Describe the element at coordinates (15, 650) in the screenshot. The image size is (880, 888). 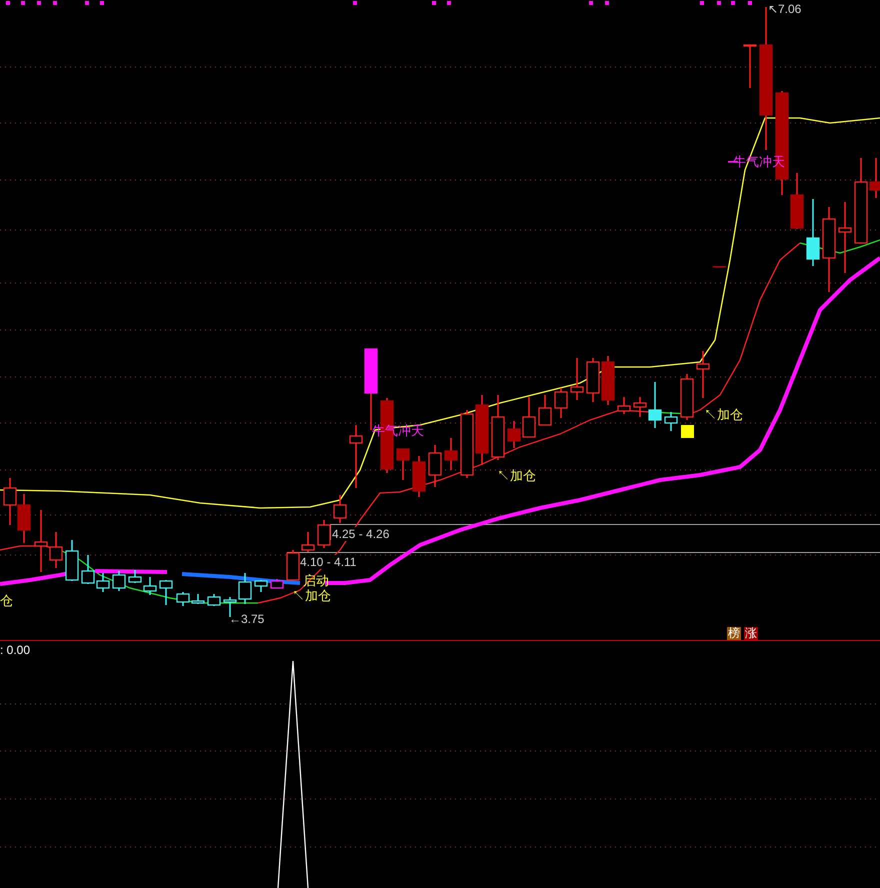
I see `indicator-reading: : 0.00` at that location.